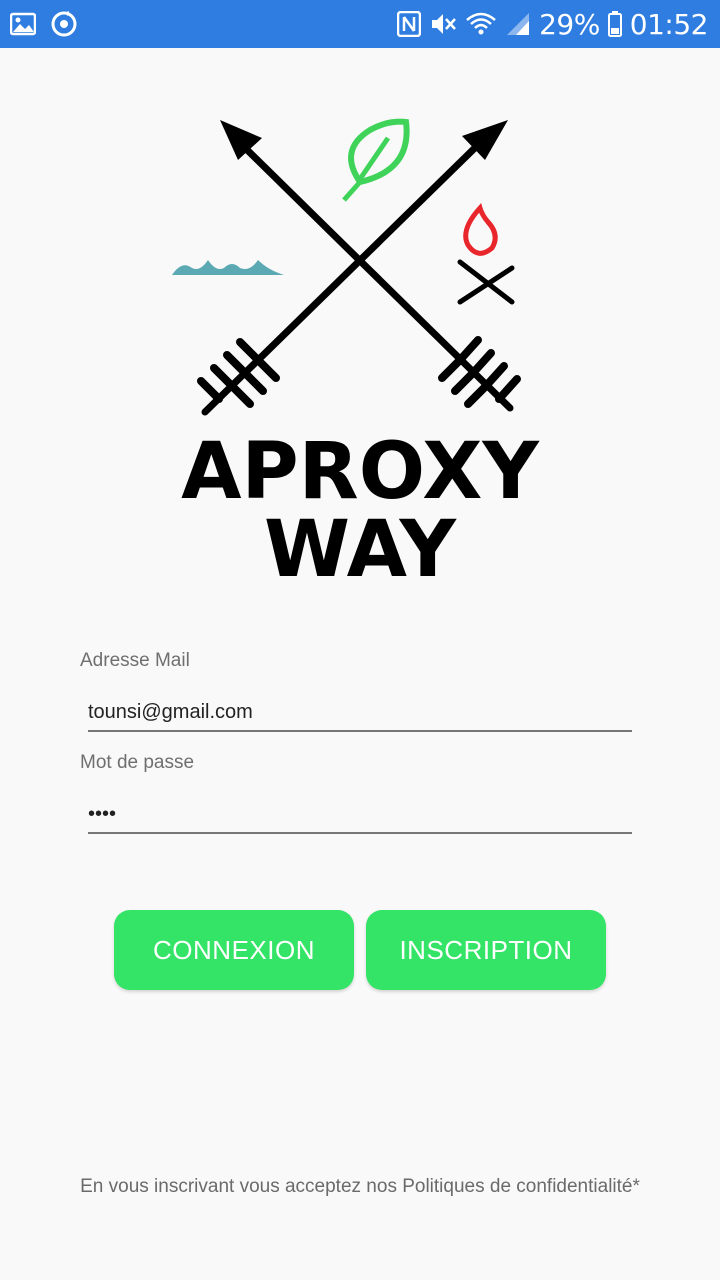  I want to click on signal-icon, so click(518, 24).